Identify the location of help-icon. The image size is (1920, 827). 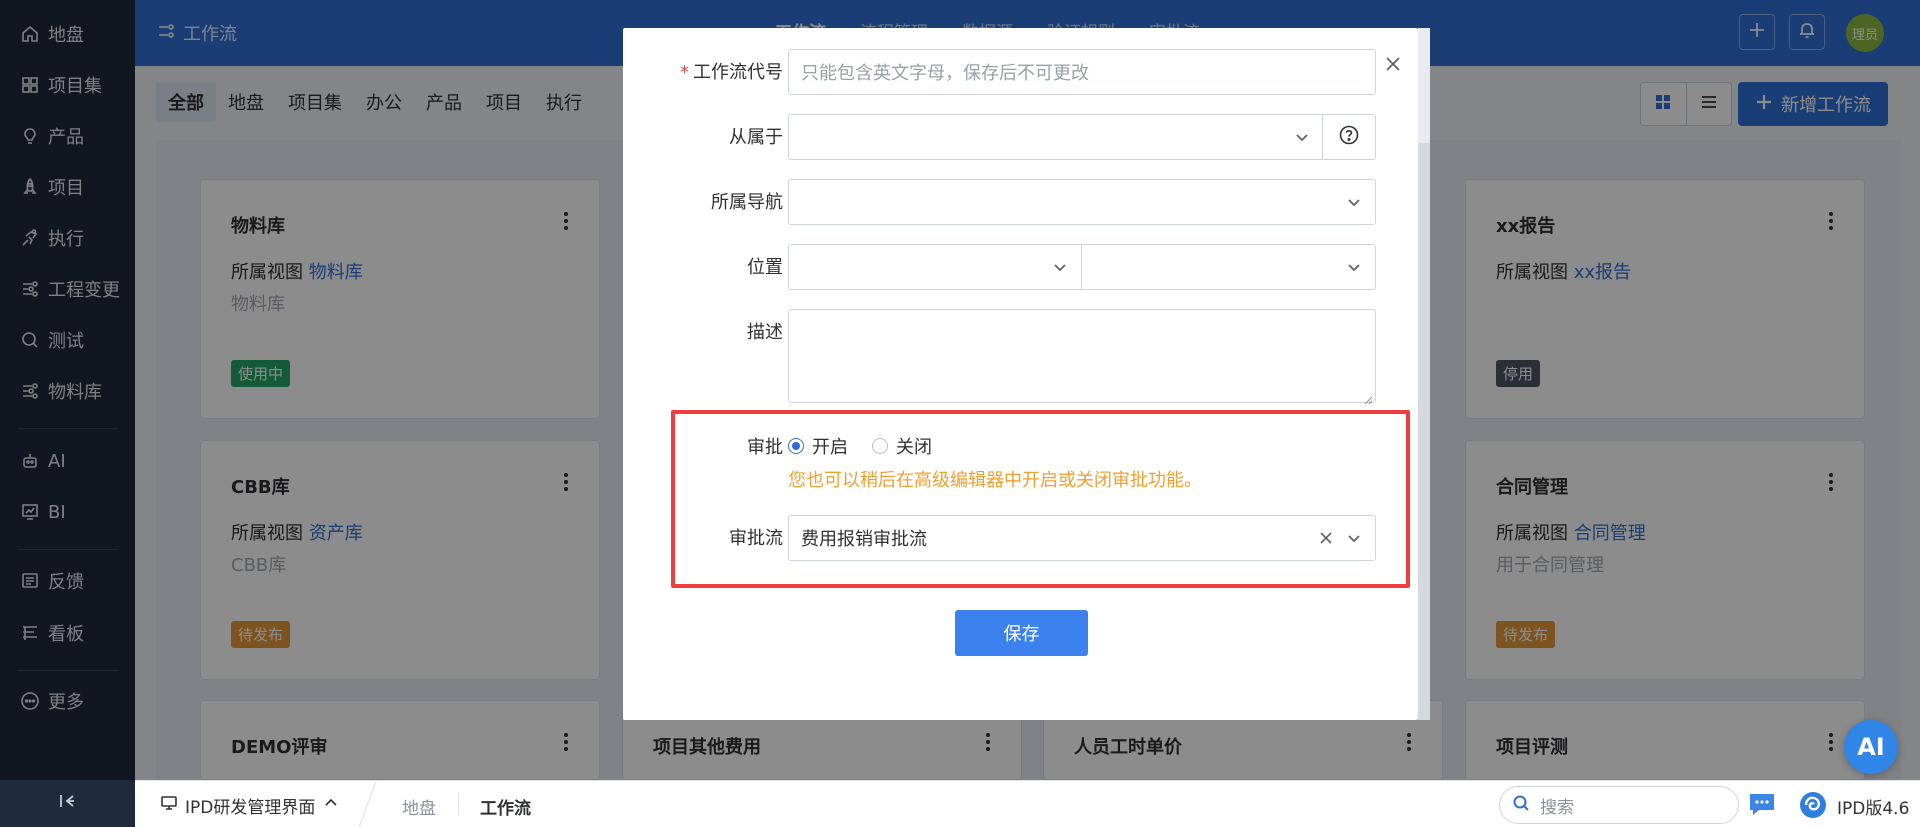
(1349, 137).